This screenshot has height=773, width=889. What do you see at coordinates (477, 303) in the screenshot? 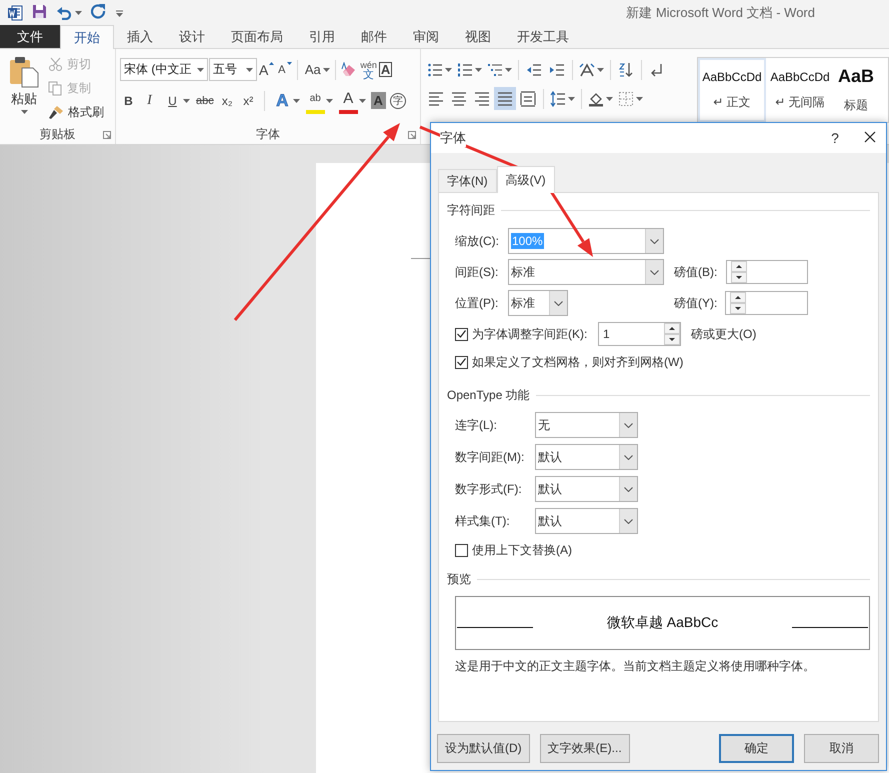
I see `field-label: 位置(P):` at bounding box center [477, 303].